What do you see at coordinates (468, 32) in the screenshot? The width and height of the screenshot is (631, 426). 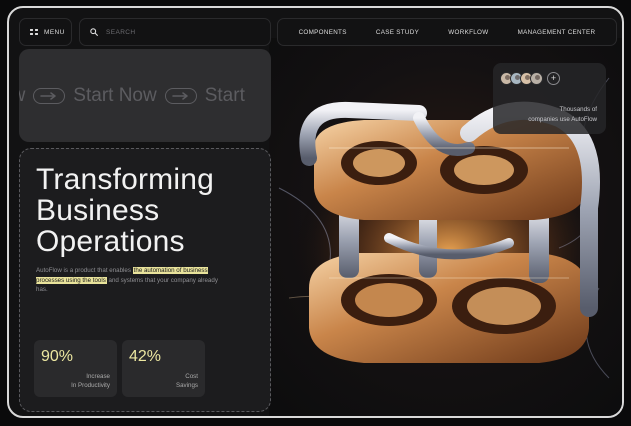 I see `nav-link-workflow: WORKFLOW` at bounding box center [468, 32].